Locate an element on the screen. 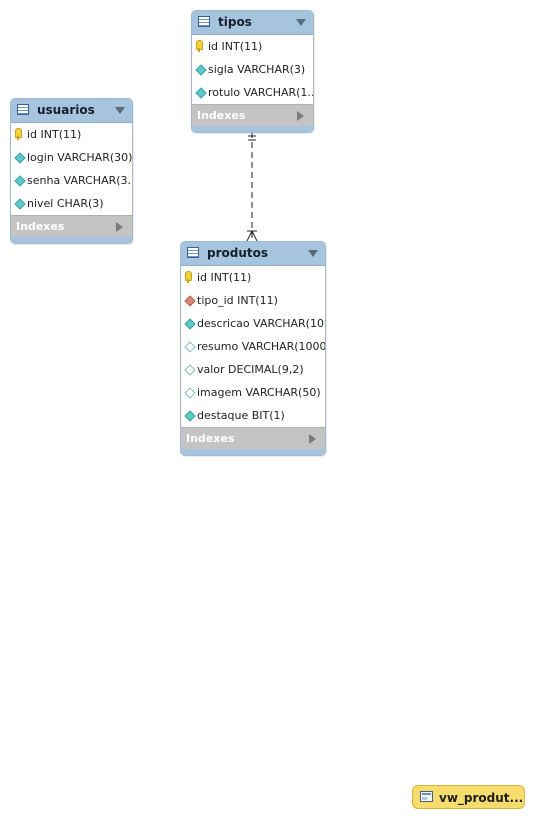 This screenshot has height=819, width=535. column-row: tipo_id INT(11) is located at coordinates (253, 300).